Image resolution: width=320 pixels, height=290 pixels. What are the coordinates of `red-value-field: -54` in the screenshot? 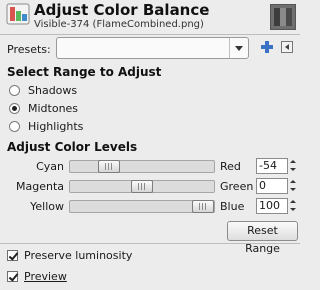 It's located at (272, 166).